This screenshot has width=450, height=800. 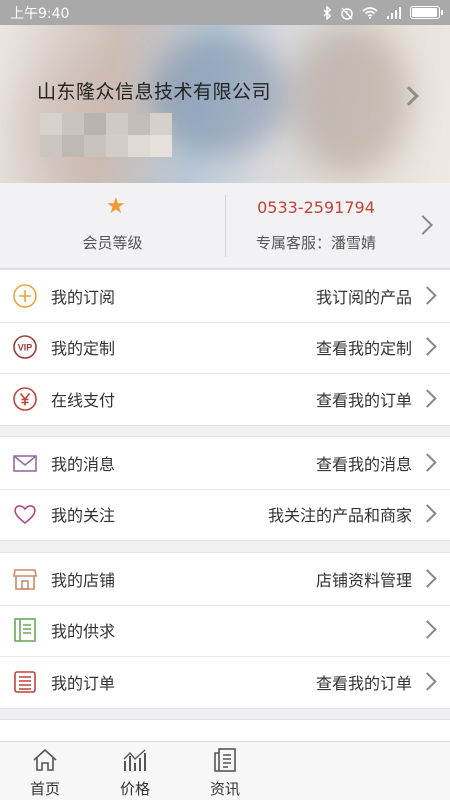 What do you see at coordinates (83, 297) in the screenshot?
I see `list-item-title: 我的订阅` at bounding box center [83, 297].